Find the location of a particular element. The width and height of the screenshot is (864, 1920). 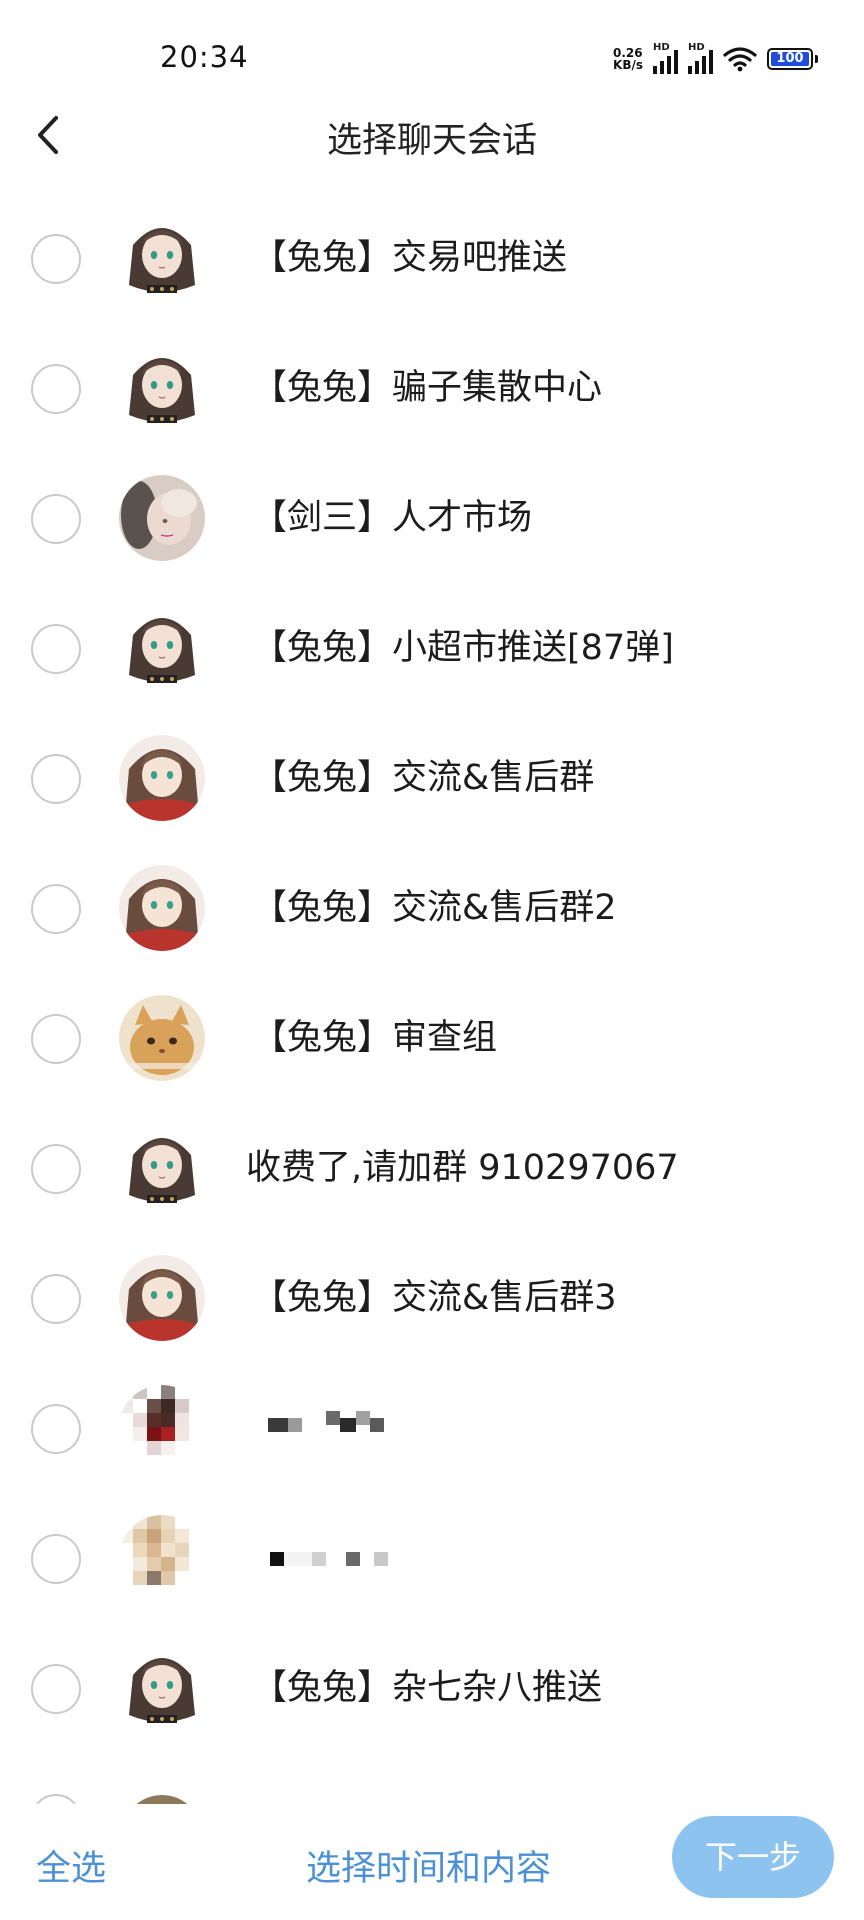

chat-list-item: 【兔兔】审查组 is located at coordinates (432, 1037).